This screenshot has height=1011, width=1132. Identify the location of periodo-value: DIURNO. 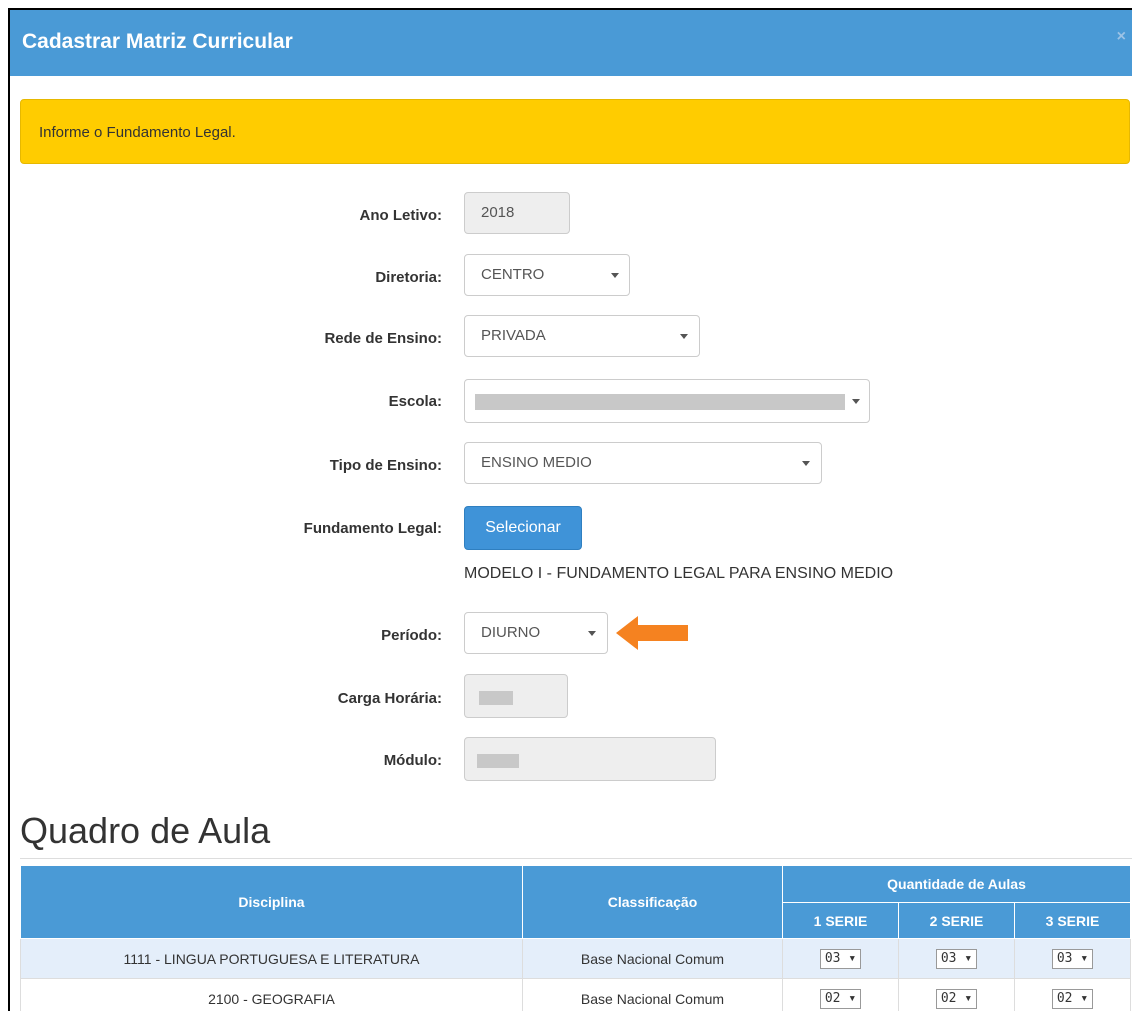
(511, 632).